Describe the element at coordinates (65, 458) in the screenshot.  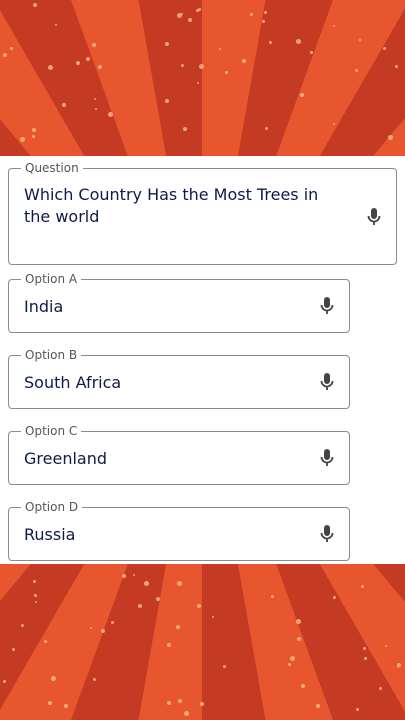
I see `option-c-text: Greenland` at that location.